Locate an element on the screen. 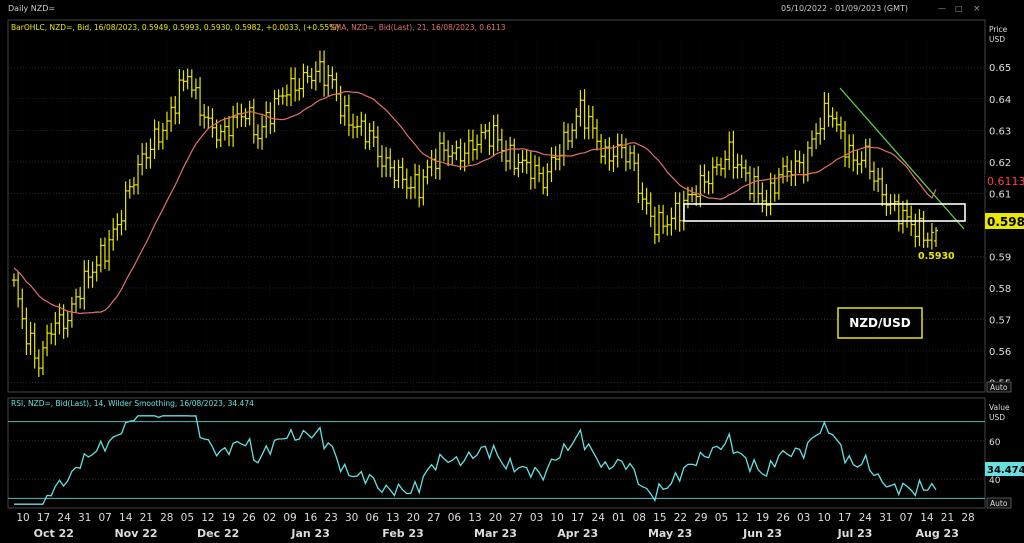 Image resolution: width=1024 pixels, height=543 pixels. sma-tag: 0.6113 is located at coordinates (1005, 181).